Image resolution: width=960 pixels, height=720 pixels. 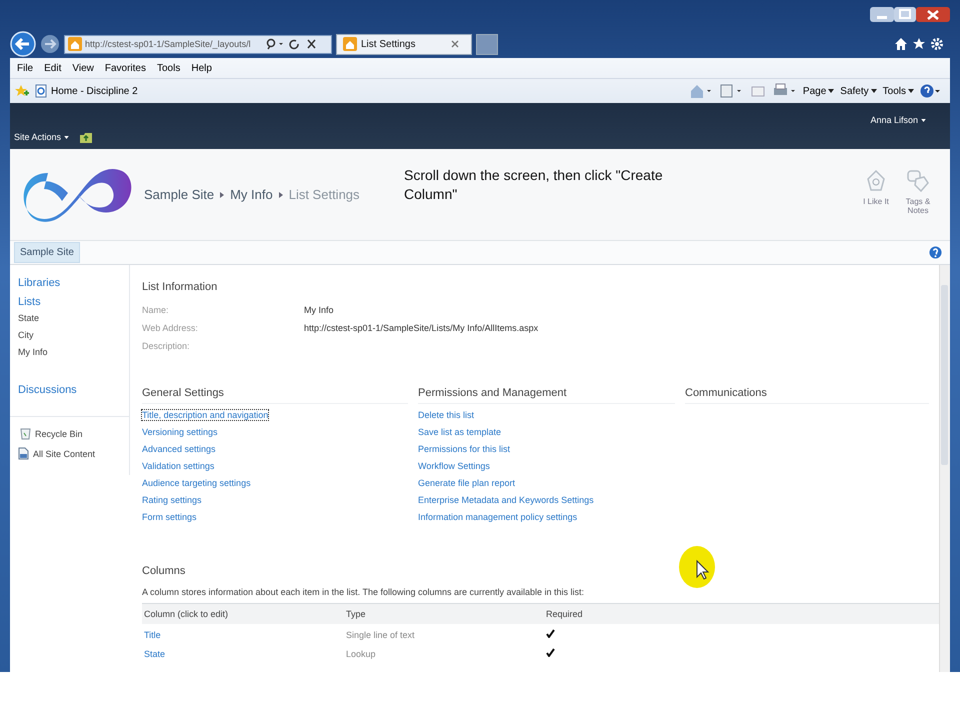 I want to click on section-heading: Communications, so click(x=807, y=395).